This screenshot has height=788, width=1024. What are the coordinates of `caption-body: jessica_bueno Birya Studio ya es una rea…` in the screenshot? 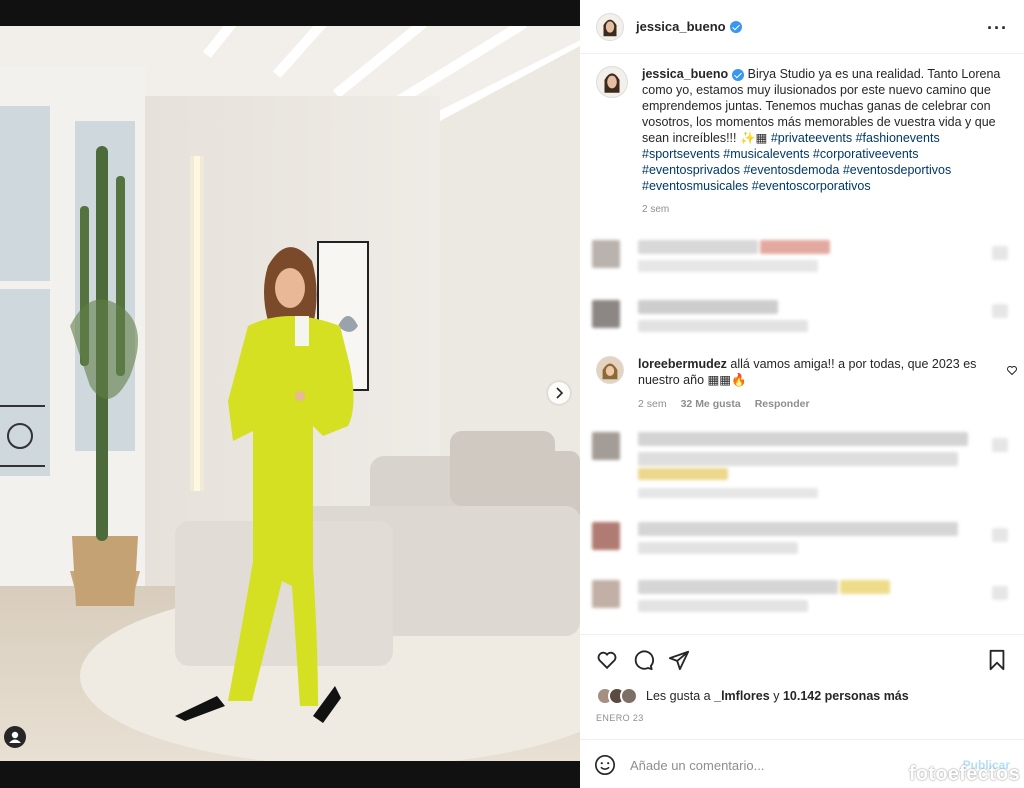 It's located at (829, 142).